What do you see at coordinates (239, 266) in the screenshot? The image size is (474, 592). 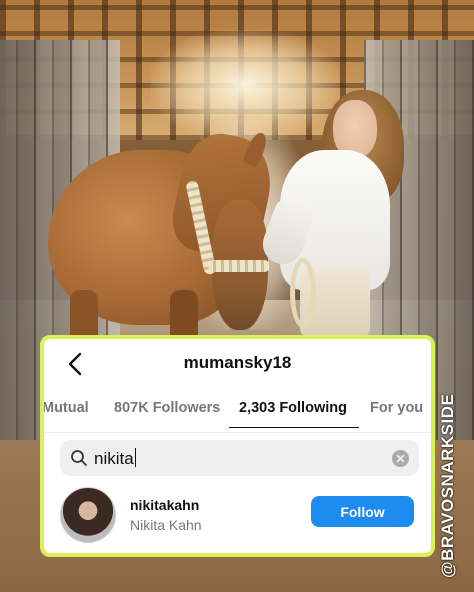 I see `rope-halter` at bounding box center [239, 266].